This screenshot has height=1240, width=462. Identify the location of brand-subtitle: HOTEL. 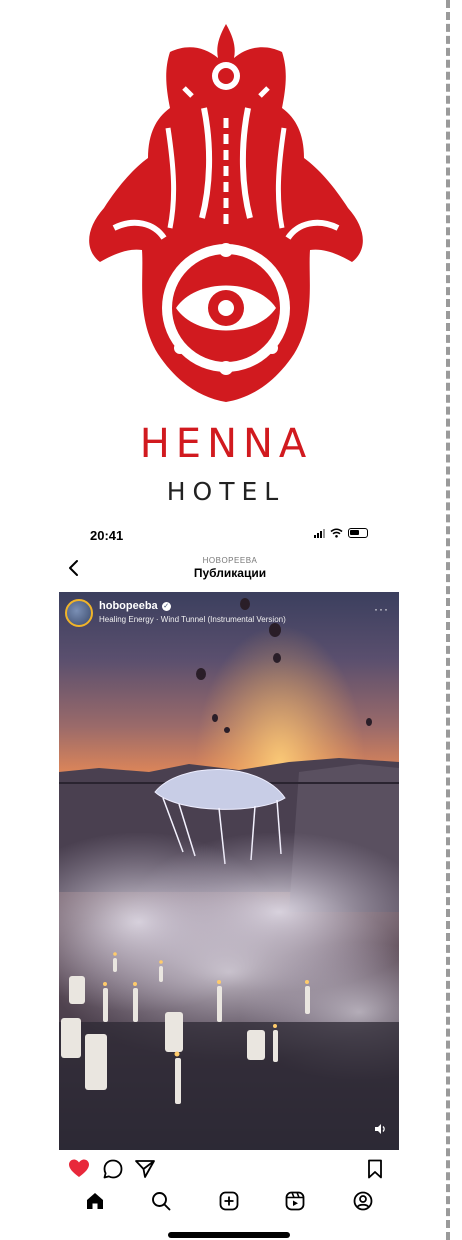
(226, 491).